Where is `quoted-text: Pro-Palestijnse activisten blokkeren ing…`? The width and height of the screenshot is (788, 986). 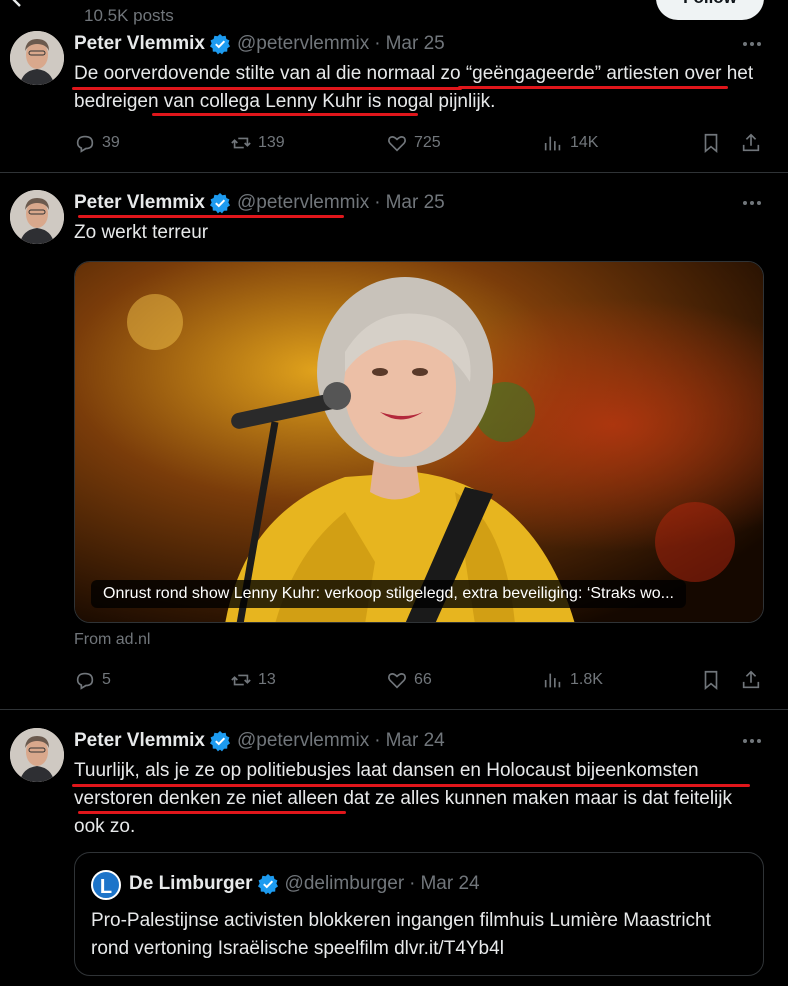
quoted-text: Pro-Palestijnse activisten blokkeren ing… is located at coordinates (401, 934).